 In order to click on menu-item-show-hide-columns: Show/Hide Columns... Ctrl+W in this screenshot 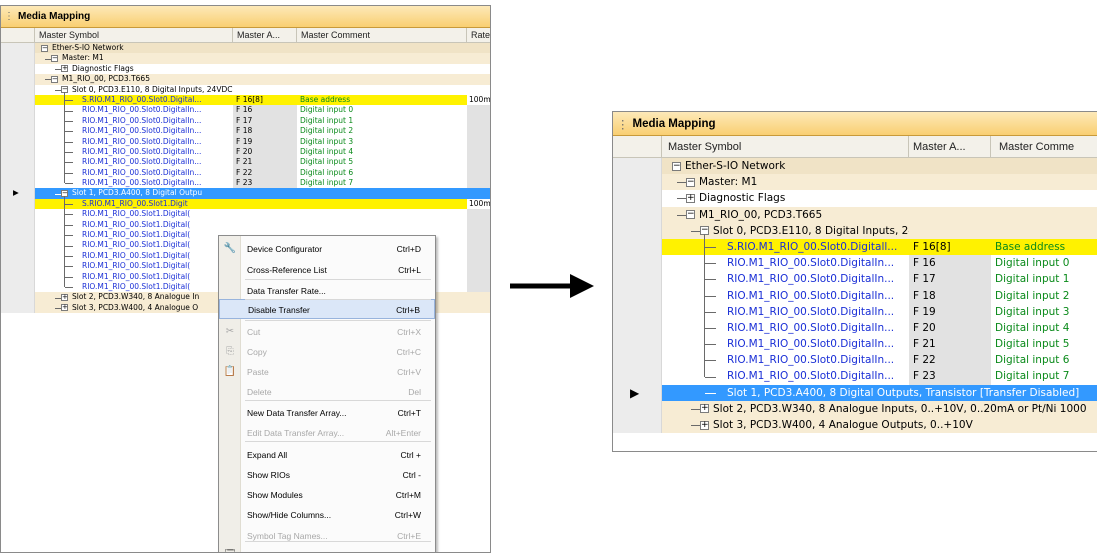, I will do `click(327, 515)`.